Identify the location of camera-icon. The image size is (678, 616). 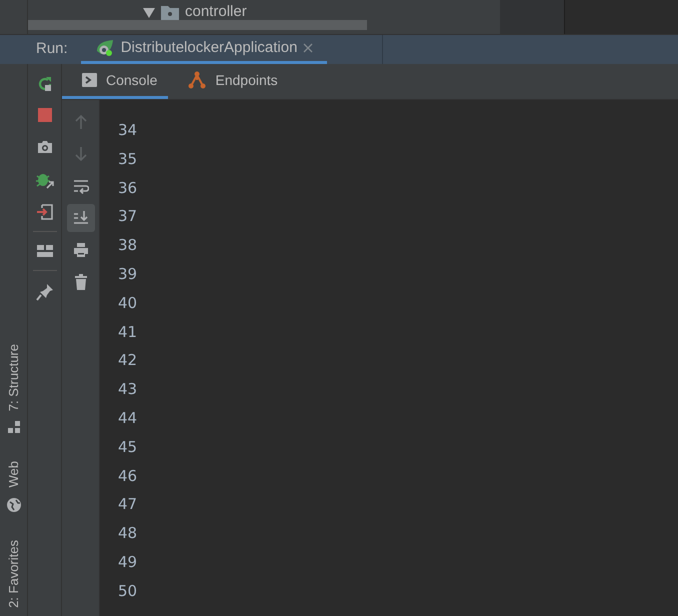
(44, 147).